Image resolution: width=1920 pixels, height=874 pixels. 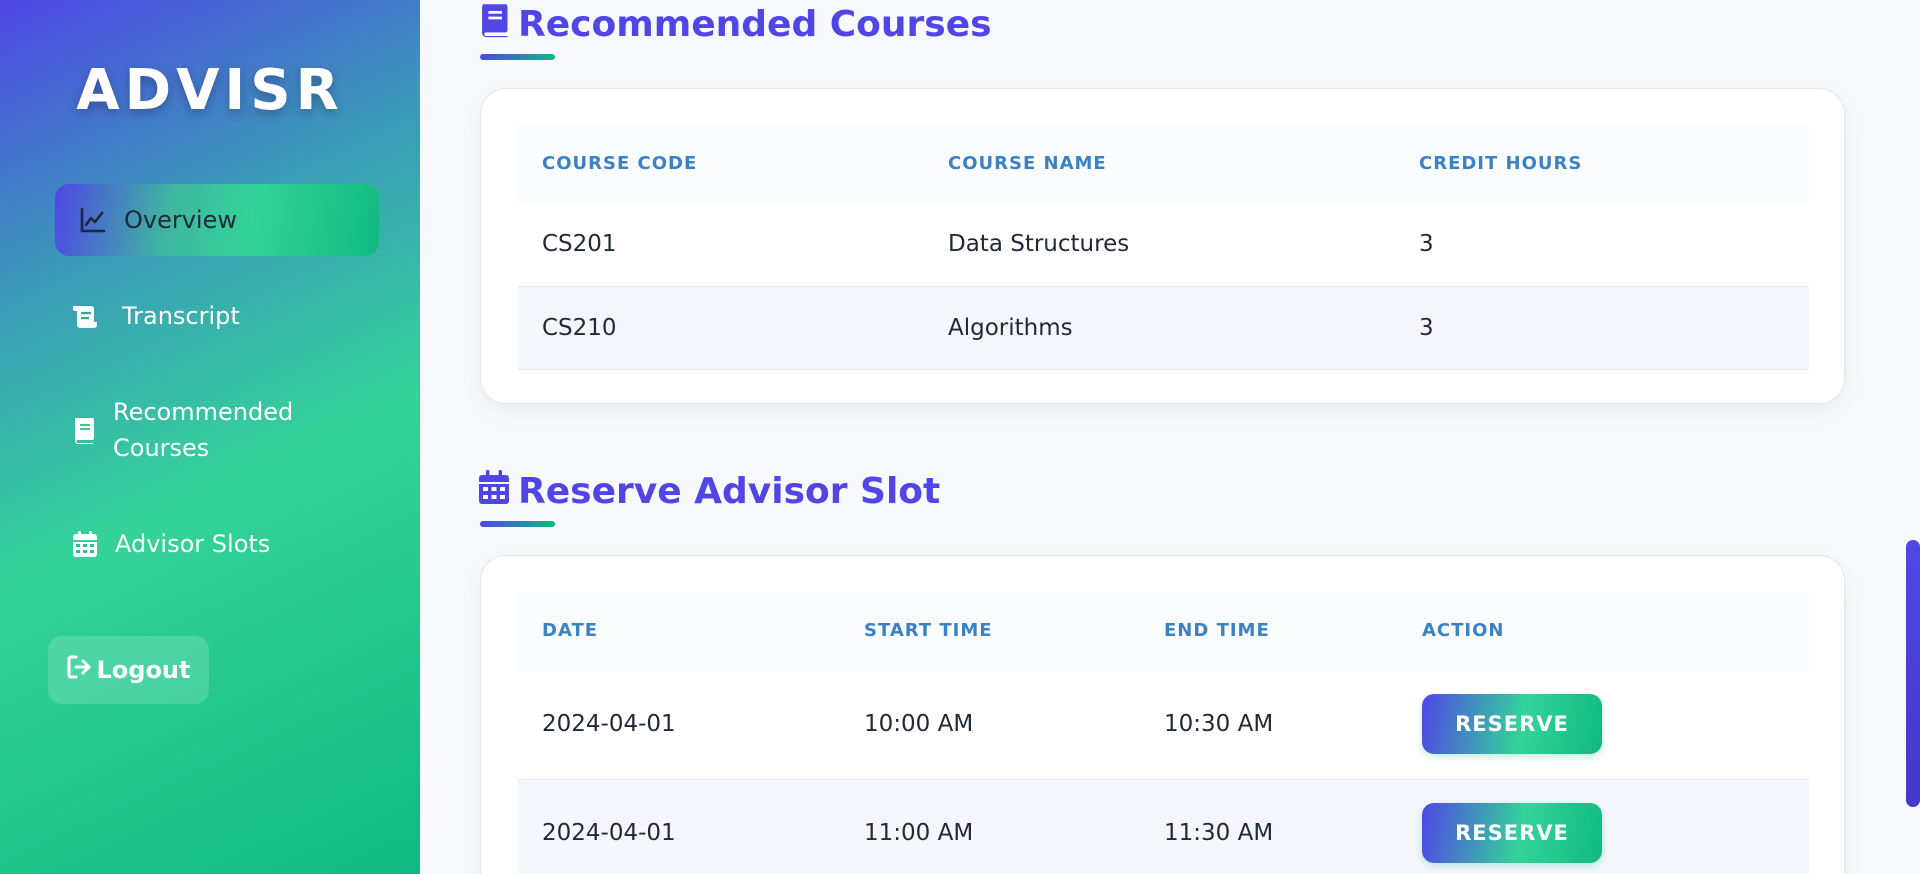 I want to click on slot-end-time: 11:30 AM, so click(x=1219, y=833).